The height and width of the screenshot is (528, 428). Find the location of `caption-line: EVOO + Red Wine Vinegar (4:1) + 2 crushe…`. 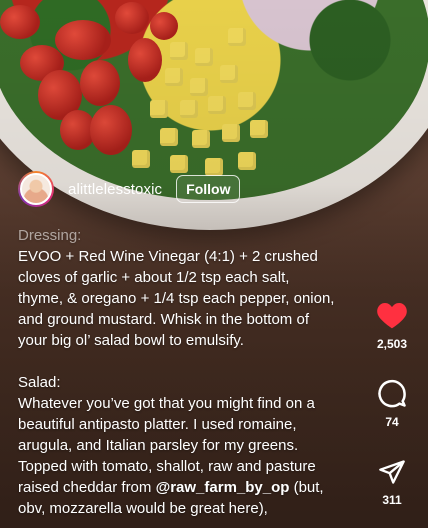

caption-line: EVOO + Red Wine Vinegar (4:1) + 2 crushe… is located at coordinates (168, 256).